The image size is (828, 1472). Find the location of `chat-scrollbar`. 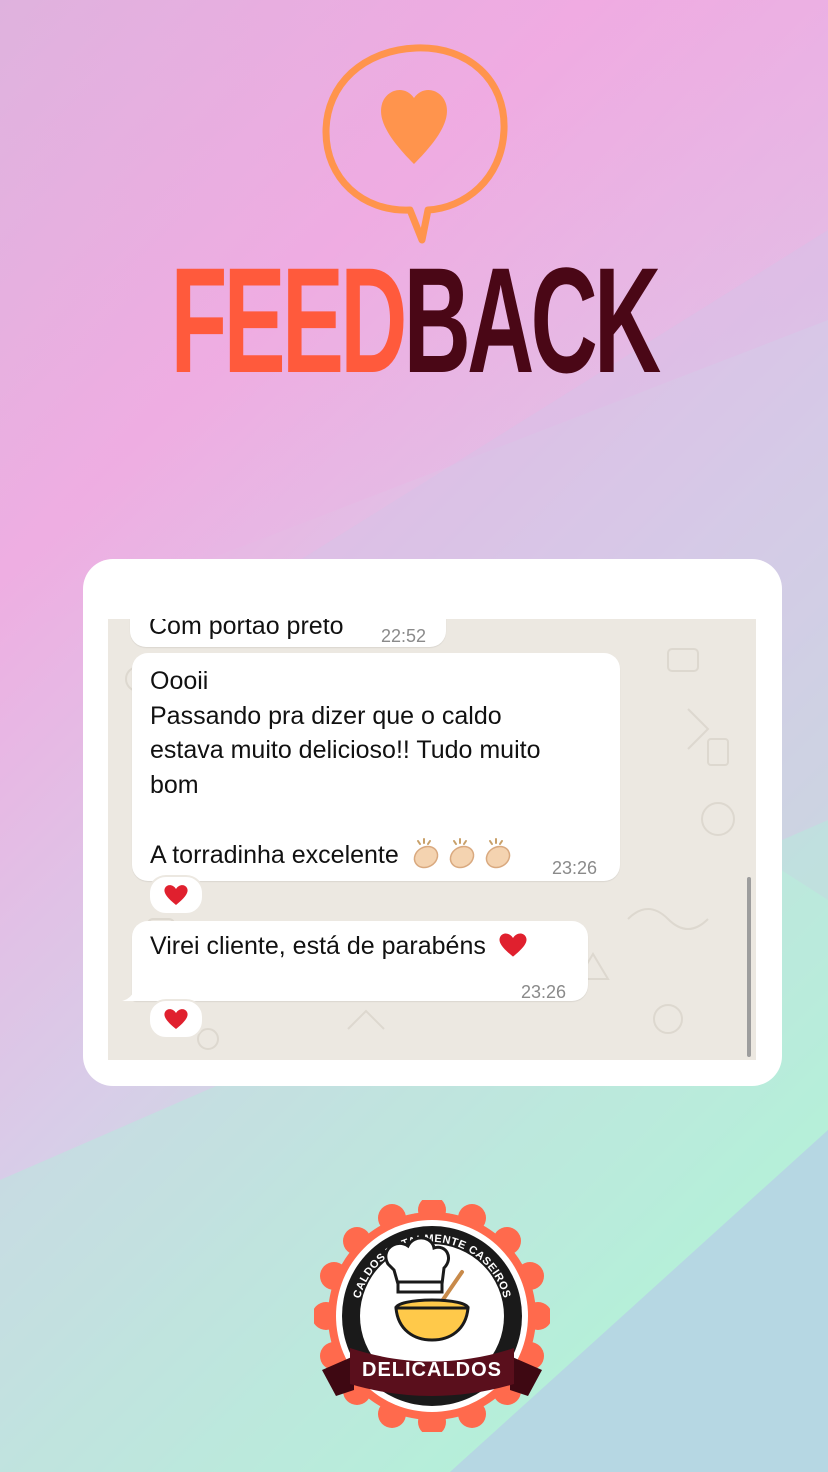

chat-scrollbar is located at coordinates (749, 967).